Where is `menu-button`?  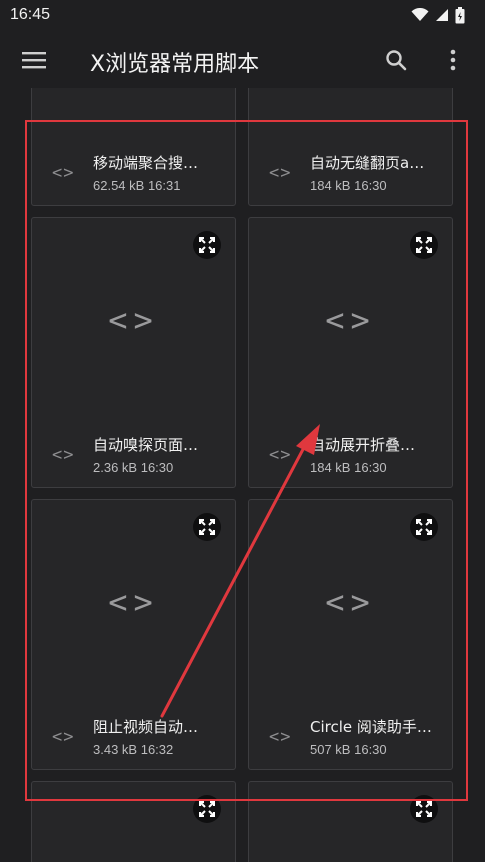 menu-button is located at coordinates (34, 60).